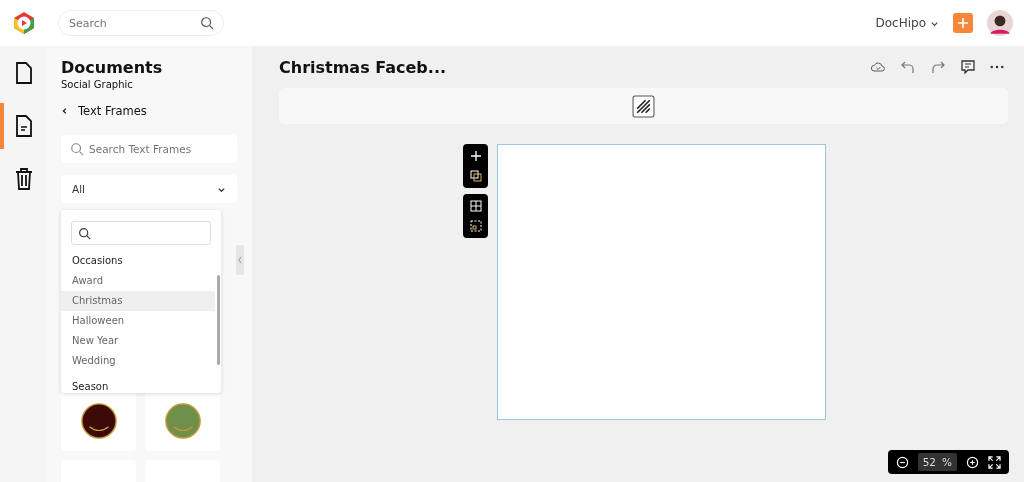  What do you see at coordinates (138, 301) in the screenshot?
I see `menu-item: Christmas` at bounding box center [138, 301].